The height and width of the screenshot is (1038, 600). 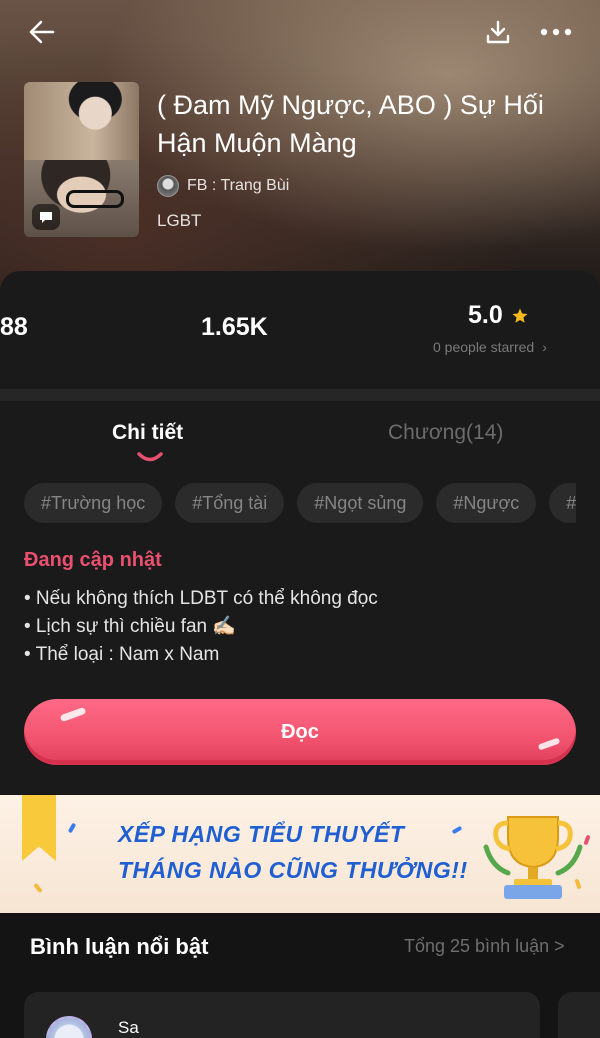 What do you see at coordinates (533, 857) in the screenshot?
I see `trophy-icon` at bounding box center [533, 857].